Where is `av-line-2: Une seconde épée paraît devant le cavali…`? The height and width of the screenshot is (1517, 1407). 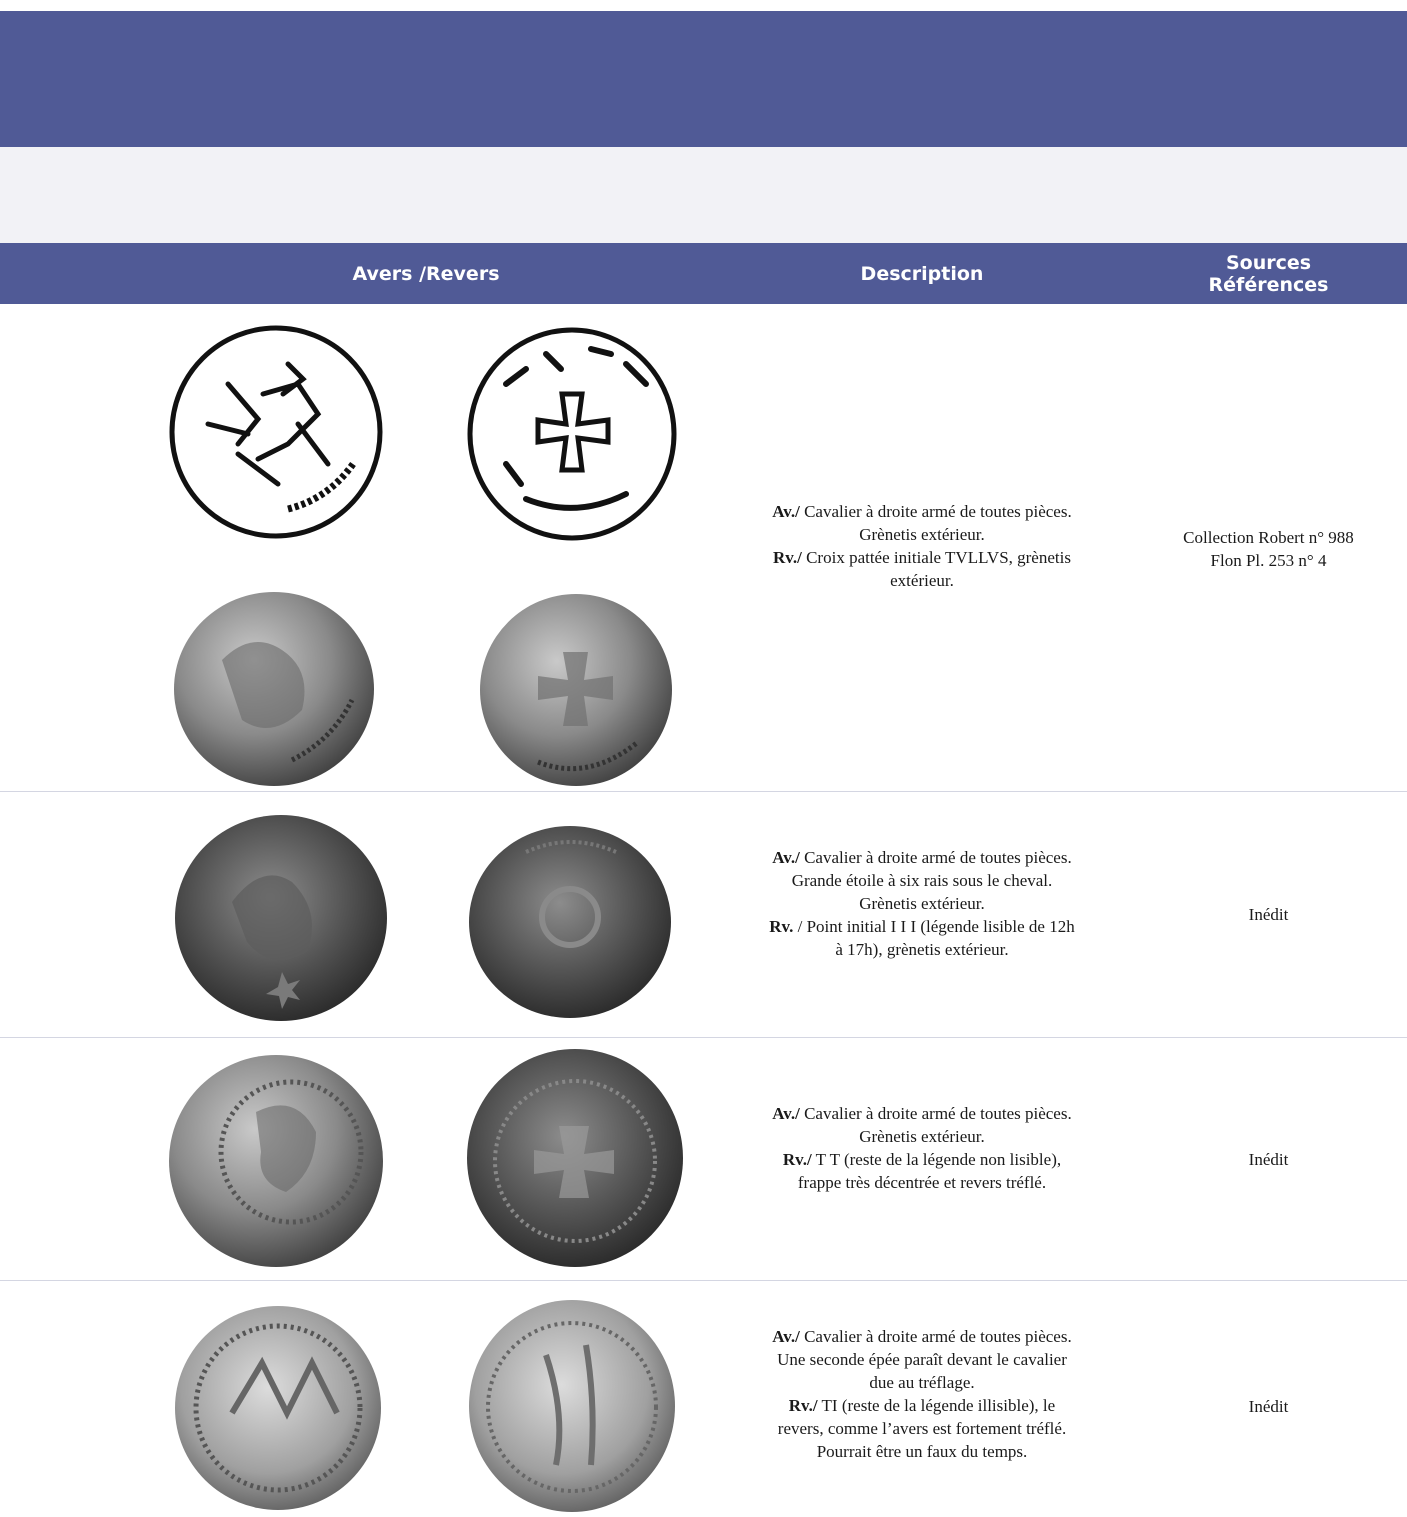 av-line-2: Une seconde épée paraît devant le cavali… is located at coordinates (922, 1359).